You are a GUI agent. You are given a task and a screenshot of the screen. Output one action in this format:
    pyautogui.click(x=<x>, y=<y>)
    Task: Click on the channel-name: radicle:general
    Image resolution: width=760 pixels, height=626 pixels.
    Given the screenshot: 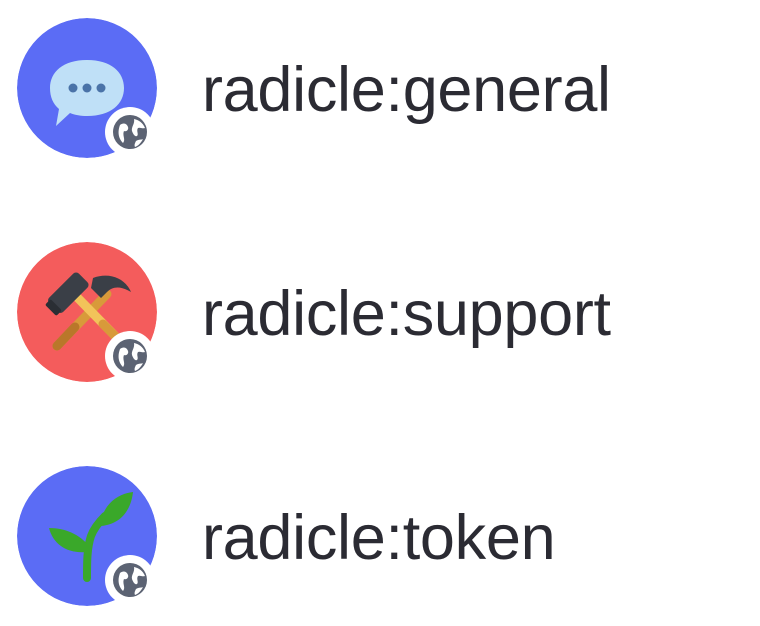 What is the action you would take?
    pyautogui.click(x=406, y=90)
    